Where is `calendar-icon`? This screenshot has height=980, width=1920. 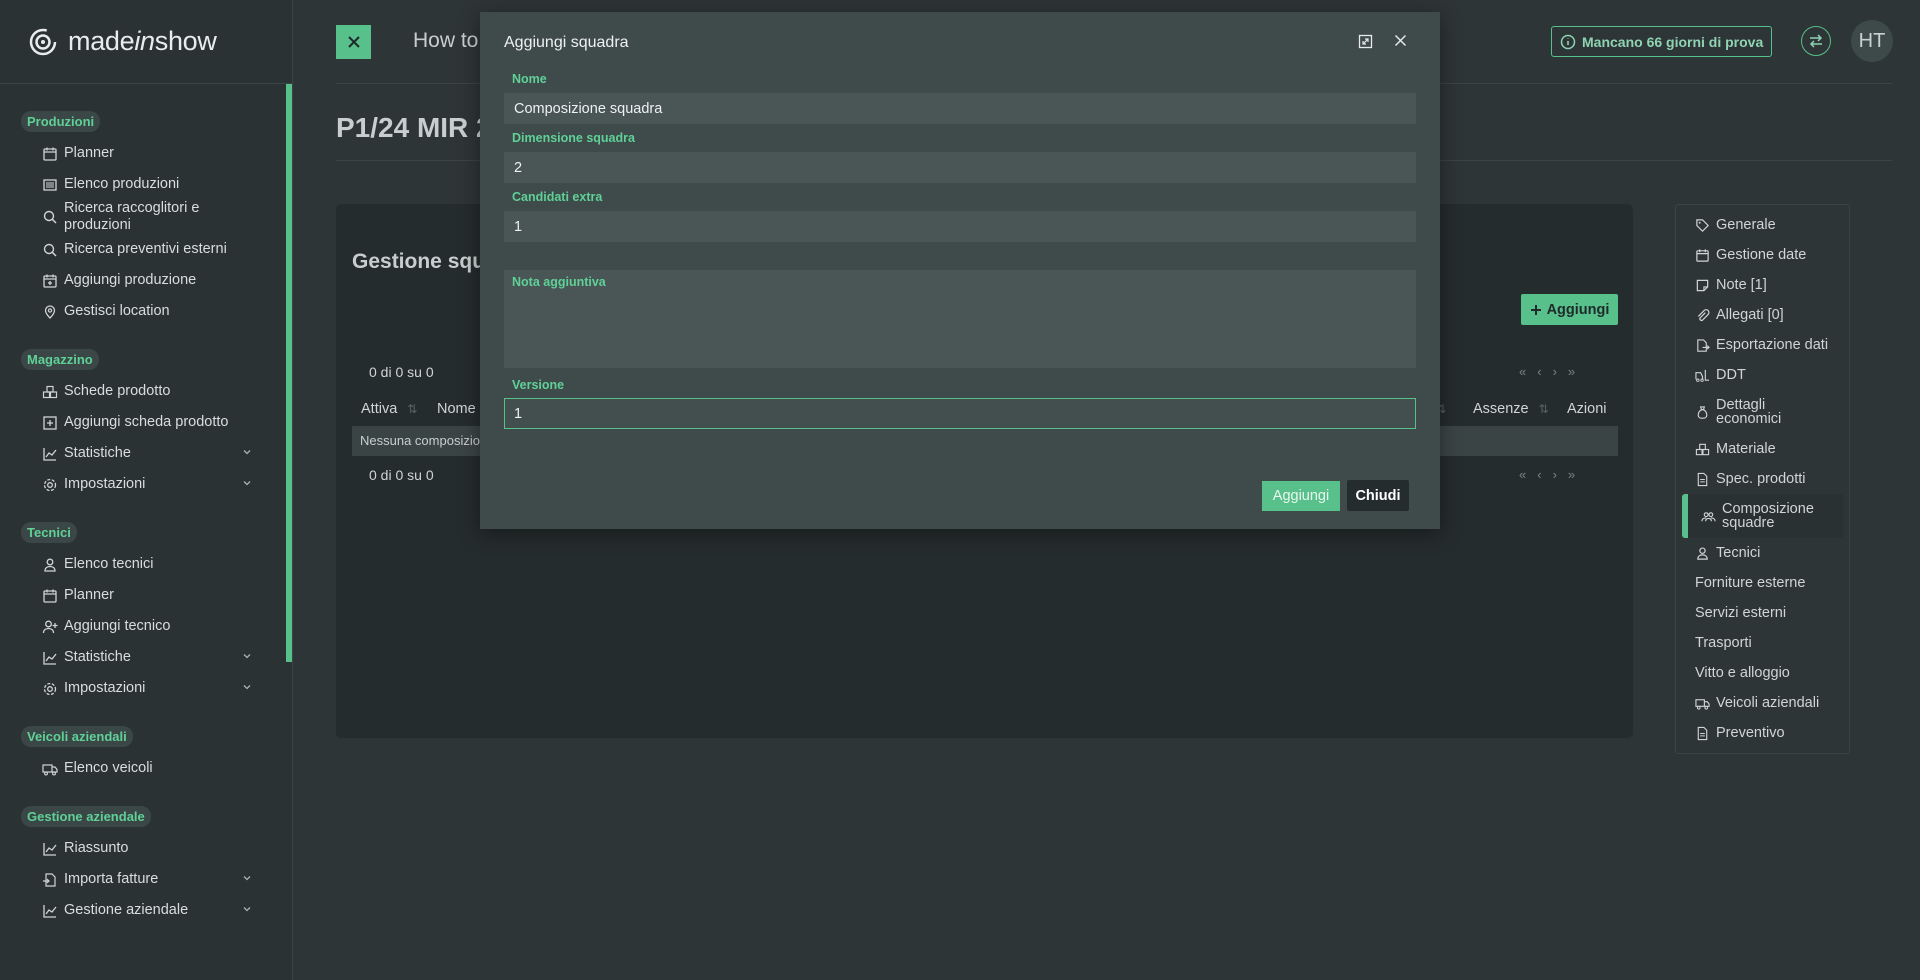
calendar-icon is located at coordinates (50, 154).